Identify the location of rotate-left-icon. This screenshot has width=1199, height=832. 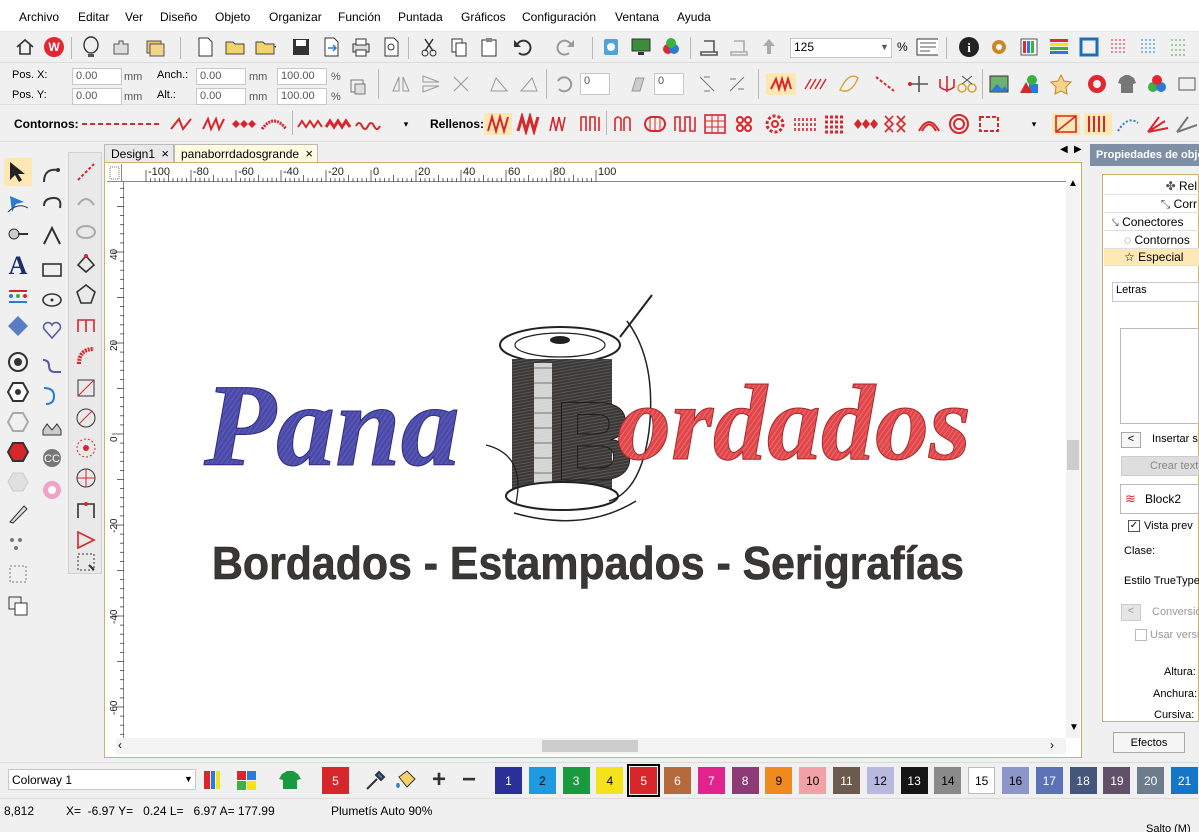
(499, 84).